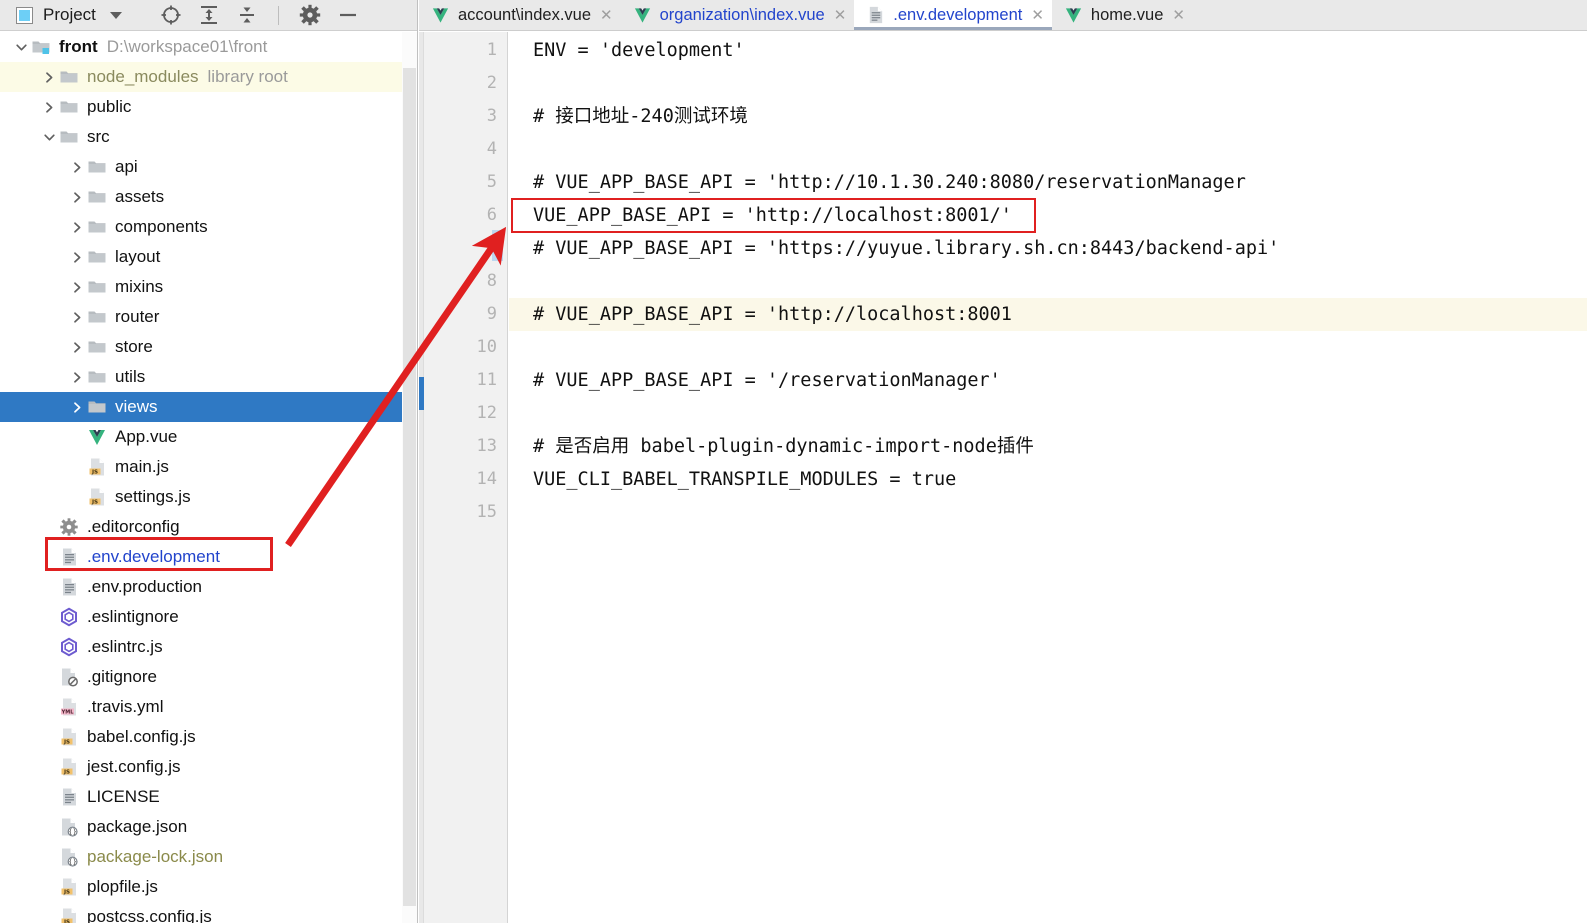  I want to click on tree-item-label: public, so click(109, 106).